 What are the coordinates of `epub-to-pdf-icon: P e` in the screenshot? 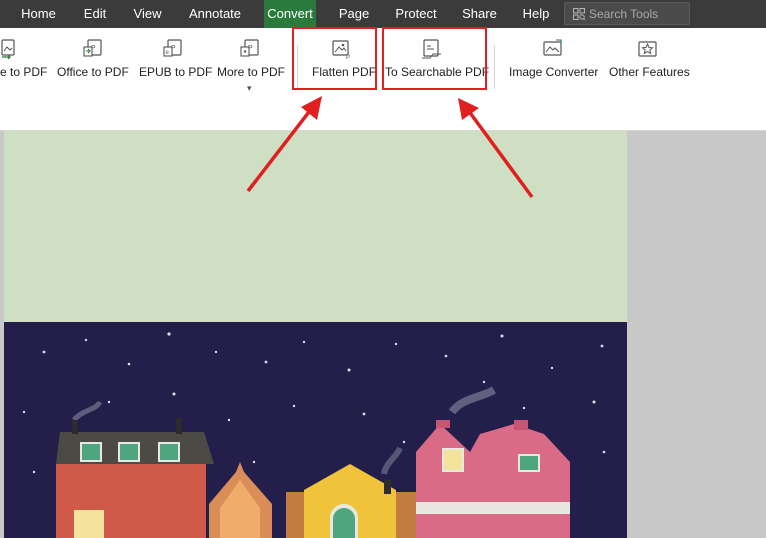 It's located at (172, 48).